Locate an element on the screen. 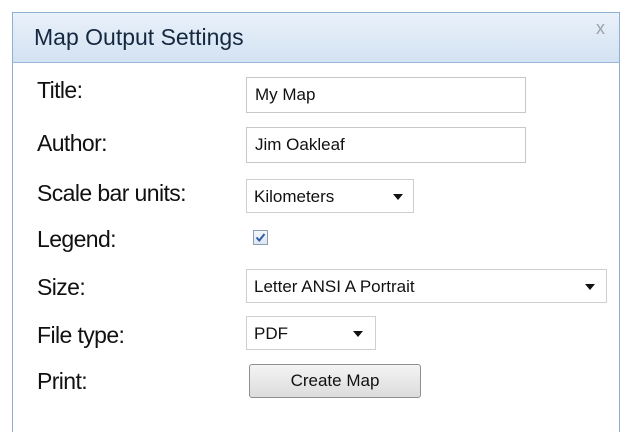  legend-checkbox is located at coordinates (260, 237).